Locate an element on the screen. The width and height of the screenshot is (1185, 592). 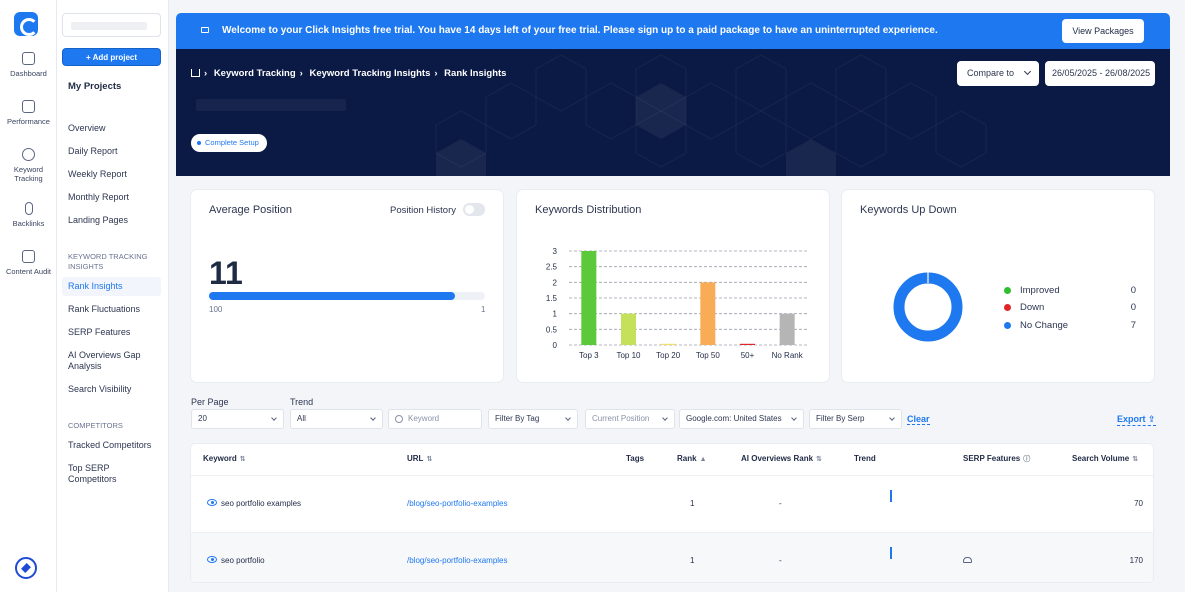
column-header-keyword: Keyword ⇅ is located at coordinates (224, 458).